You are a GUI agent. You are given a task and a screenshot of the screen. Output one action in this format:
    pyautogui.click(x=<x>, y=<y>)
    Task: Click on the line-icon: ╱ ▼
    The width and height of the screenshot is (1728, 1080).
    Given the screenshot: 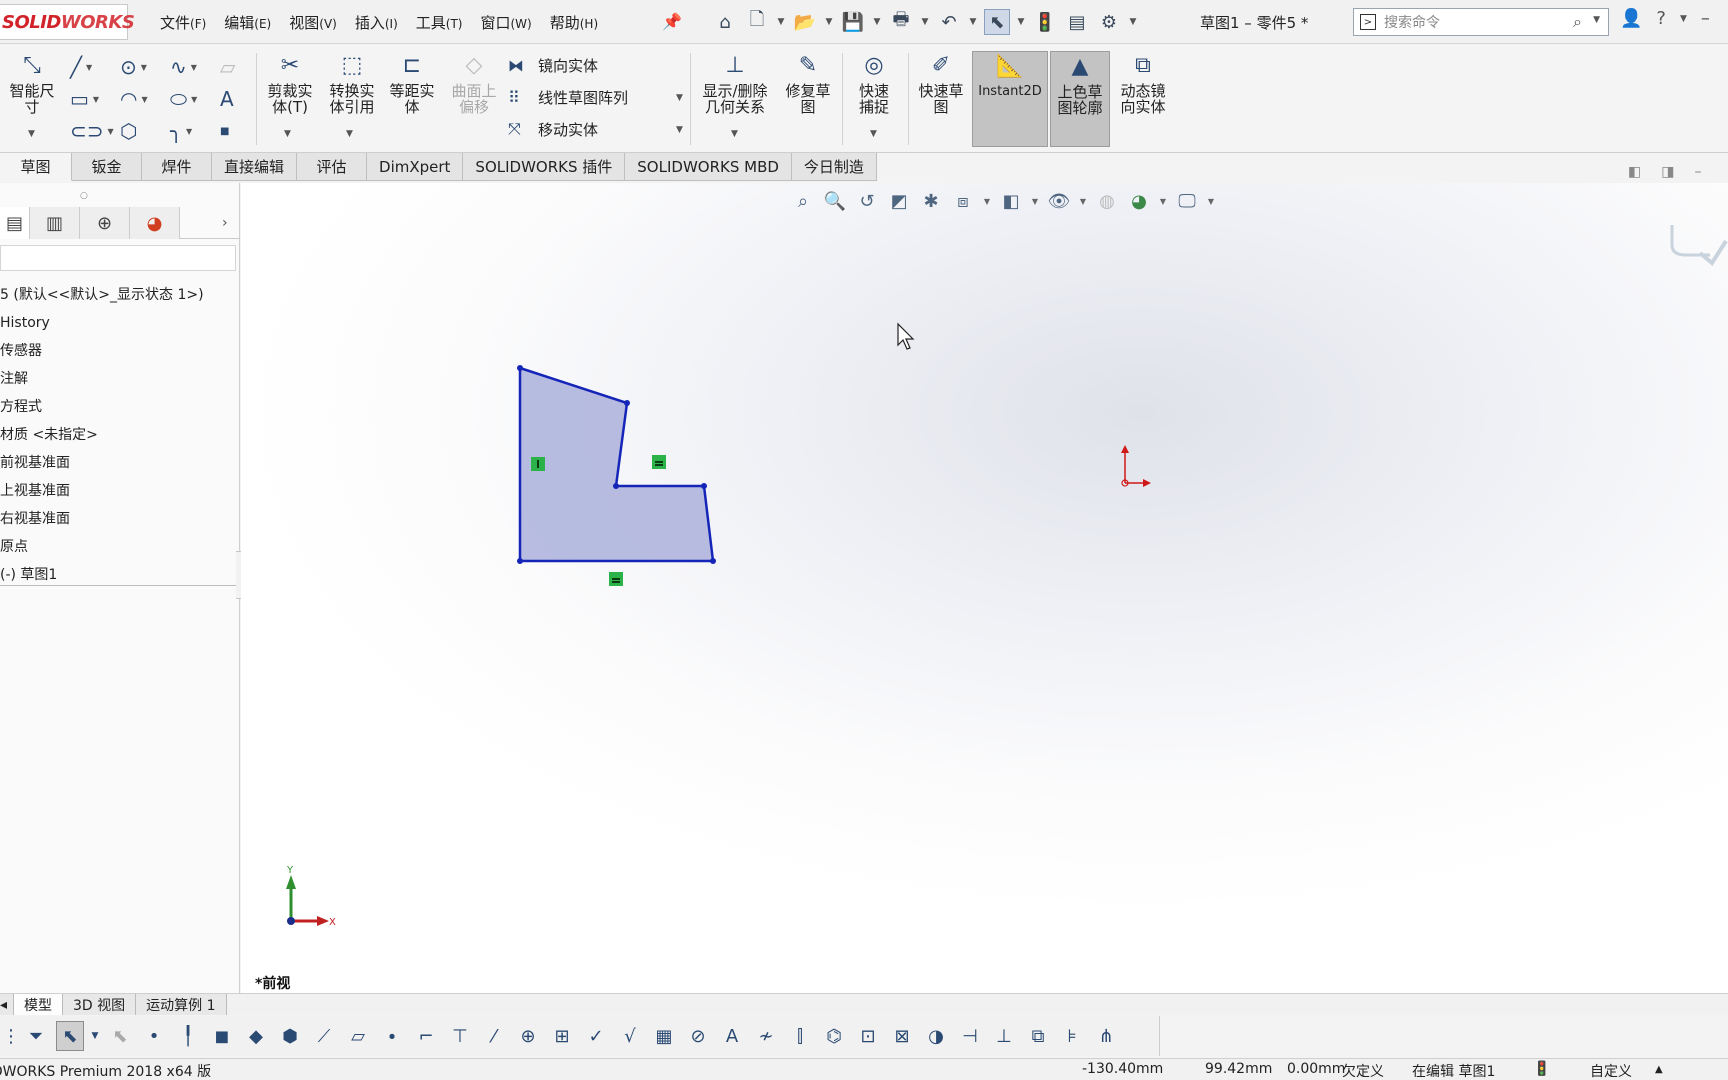 What is the action you would take?
    pyautogui.click(x=95, y=67)
    